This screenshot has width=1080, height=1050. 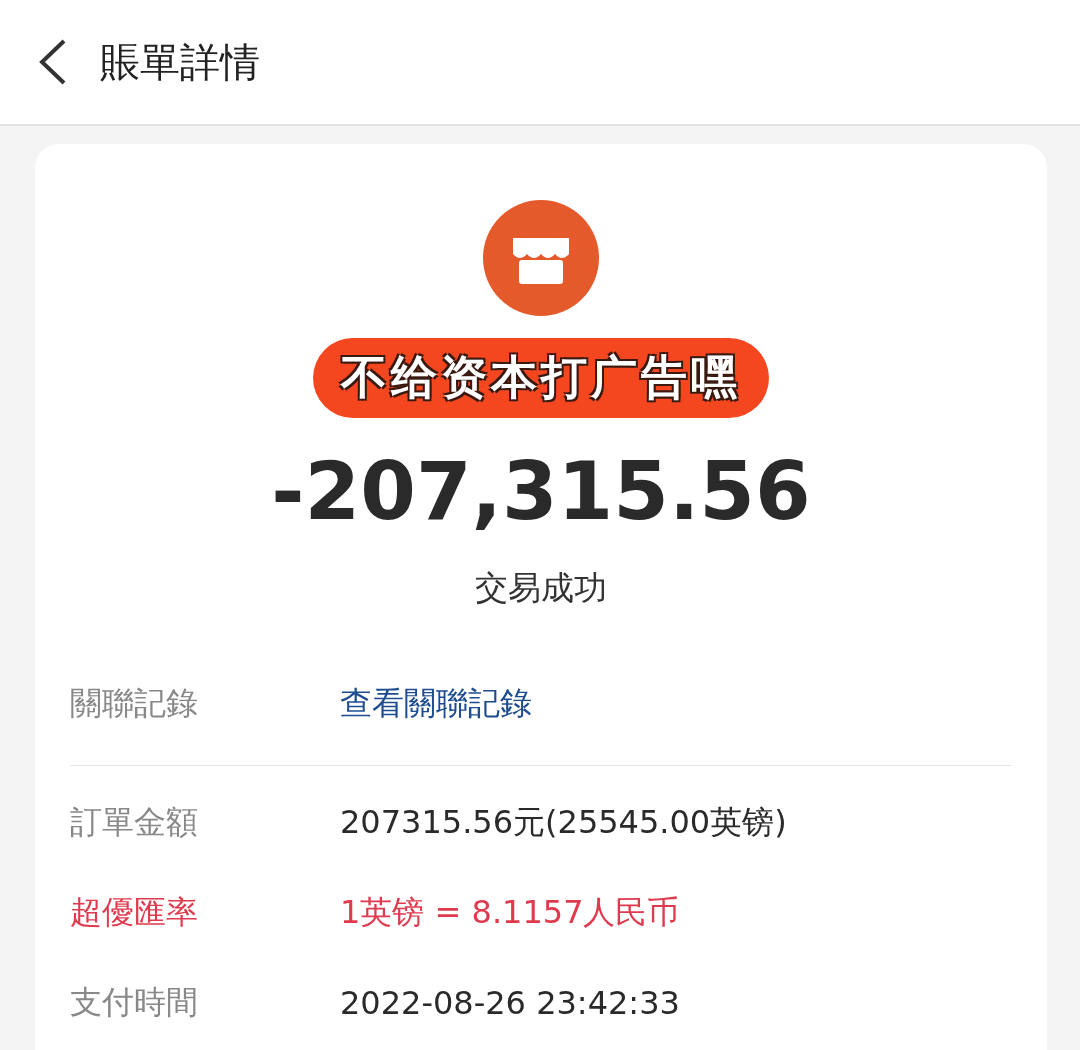 I want to click on related-records-link: 查看關聯記錄, so click(x=436, y=704).